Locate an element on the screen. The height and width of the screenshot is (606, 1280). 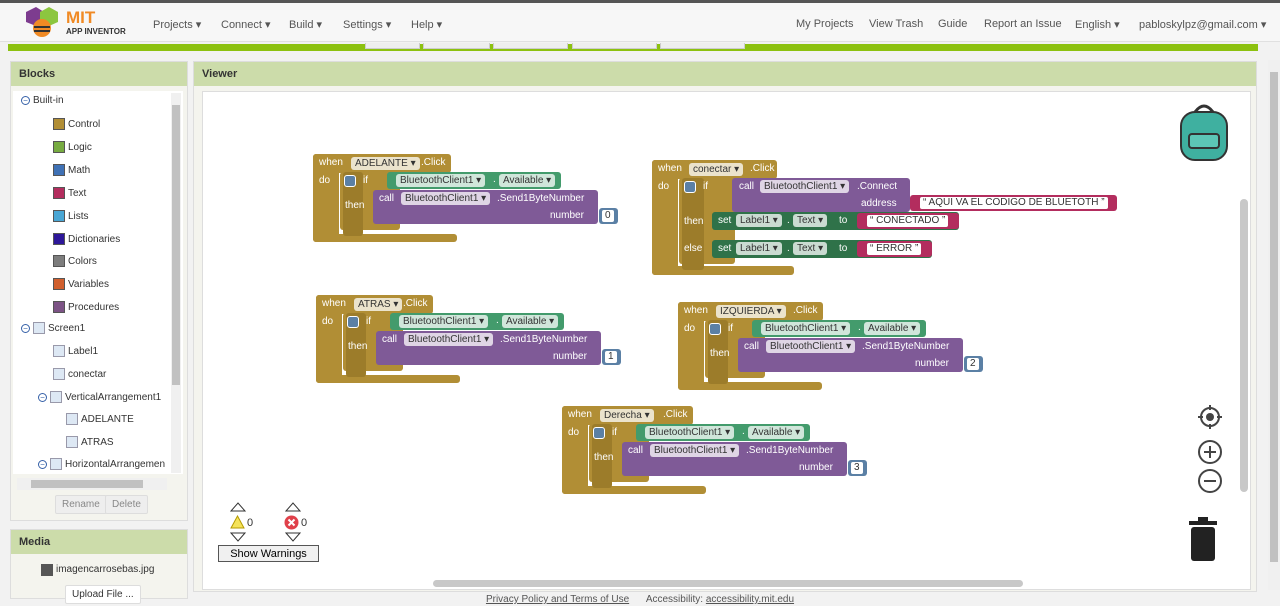
tree-item-atras: ATRAS is located at coordinates (90, 442).